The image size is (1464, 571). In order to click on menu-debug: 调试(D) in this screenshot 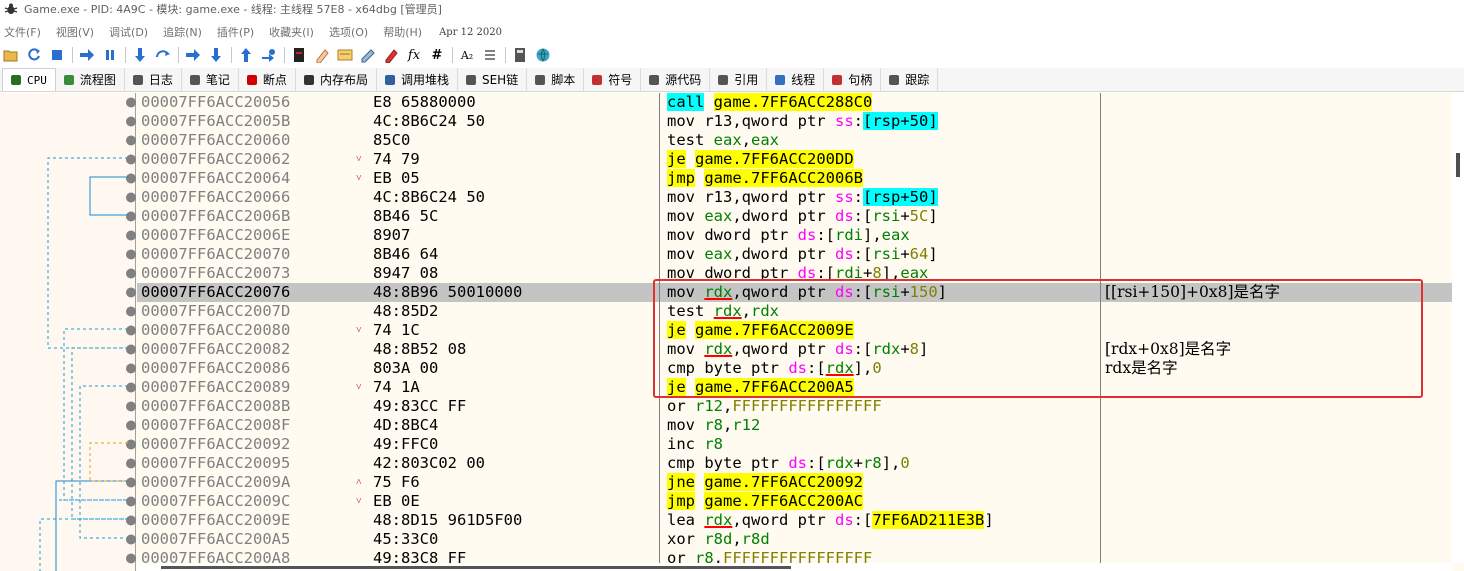, I will do `click(128, 32)`.